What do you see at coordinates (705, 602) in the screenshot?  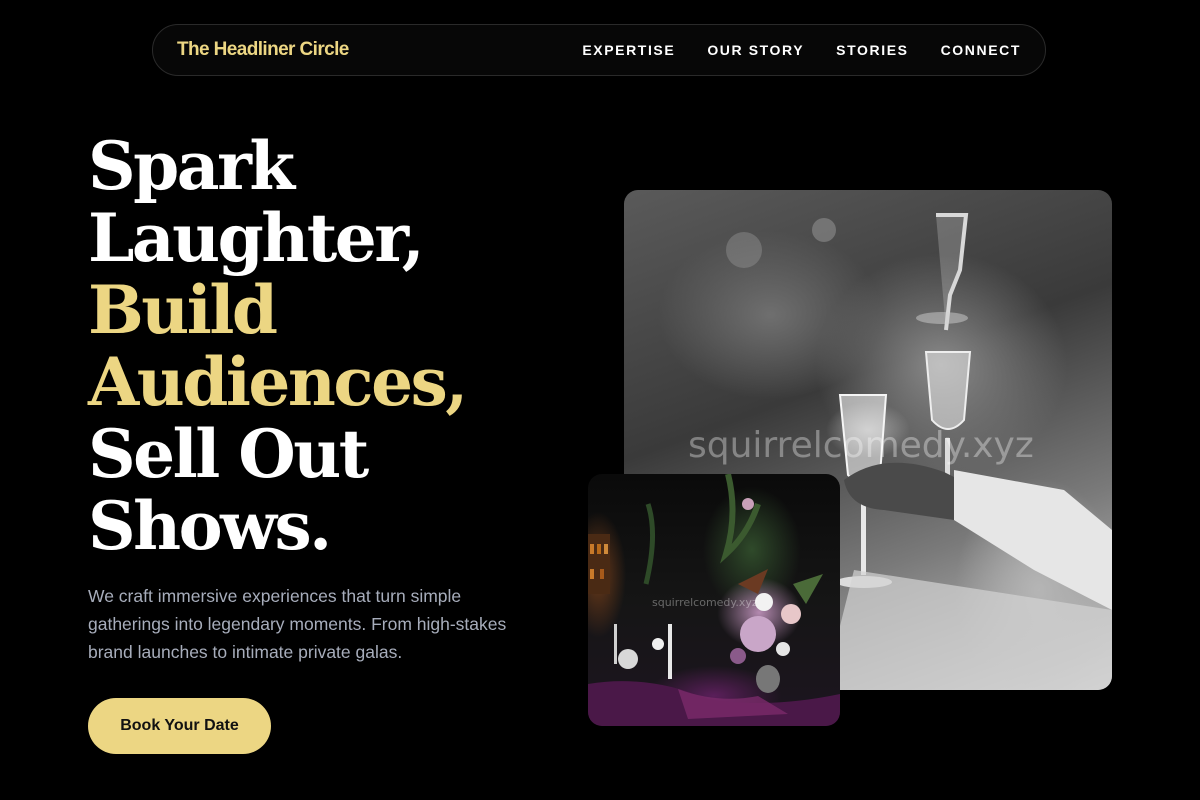 I see `image-watermark-small: squirrelcomedy.xyz` at bounding box center [705, 602].